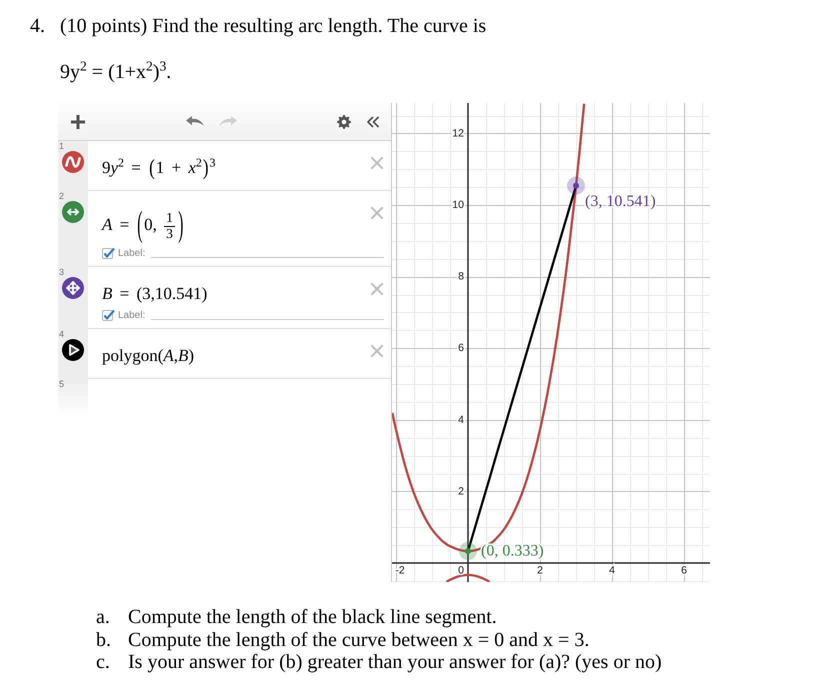 The image size is (832, 697). Describe the element at coordinates (461, 276) in the screenshot. I see `axis-tick-label: 8` at that location.